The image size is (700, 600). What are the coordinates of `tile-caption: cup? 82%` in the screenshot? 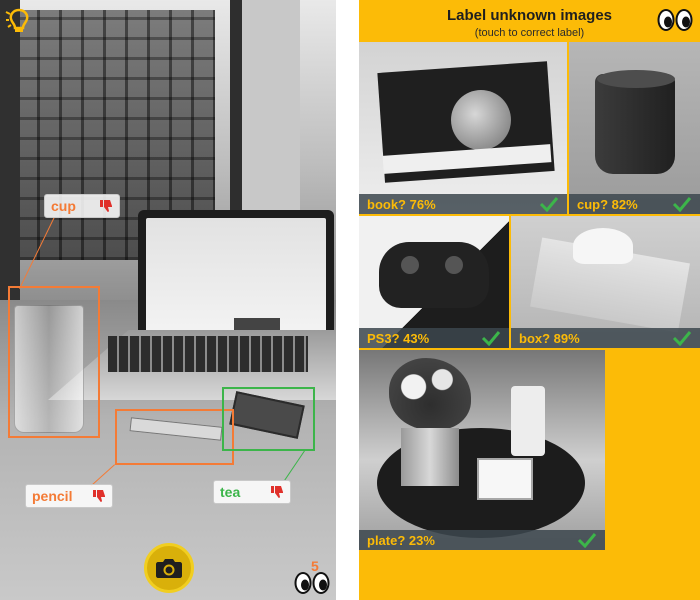 It's located at (634, 204).